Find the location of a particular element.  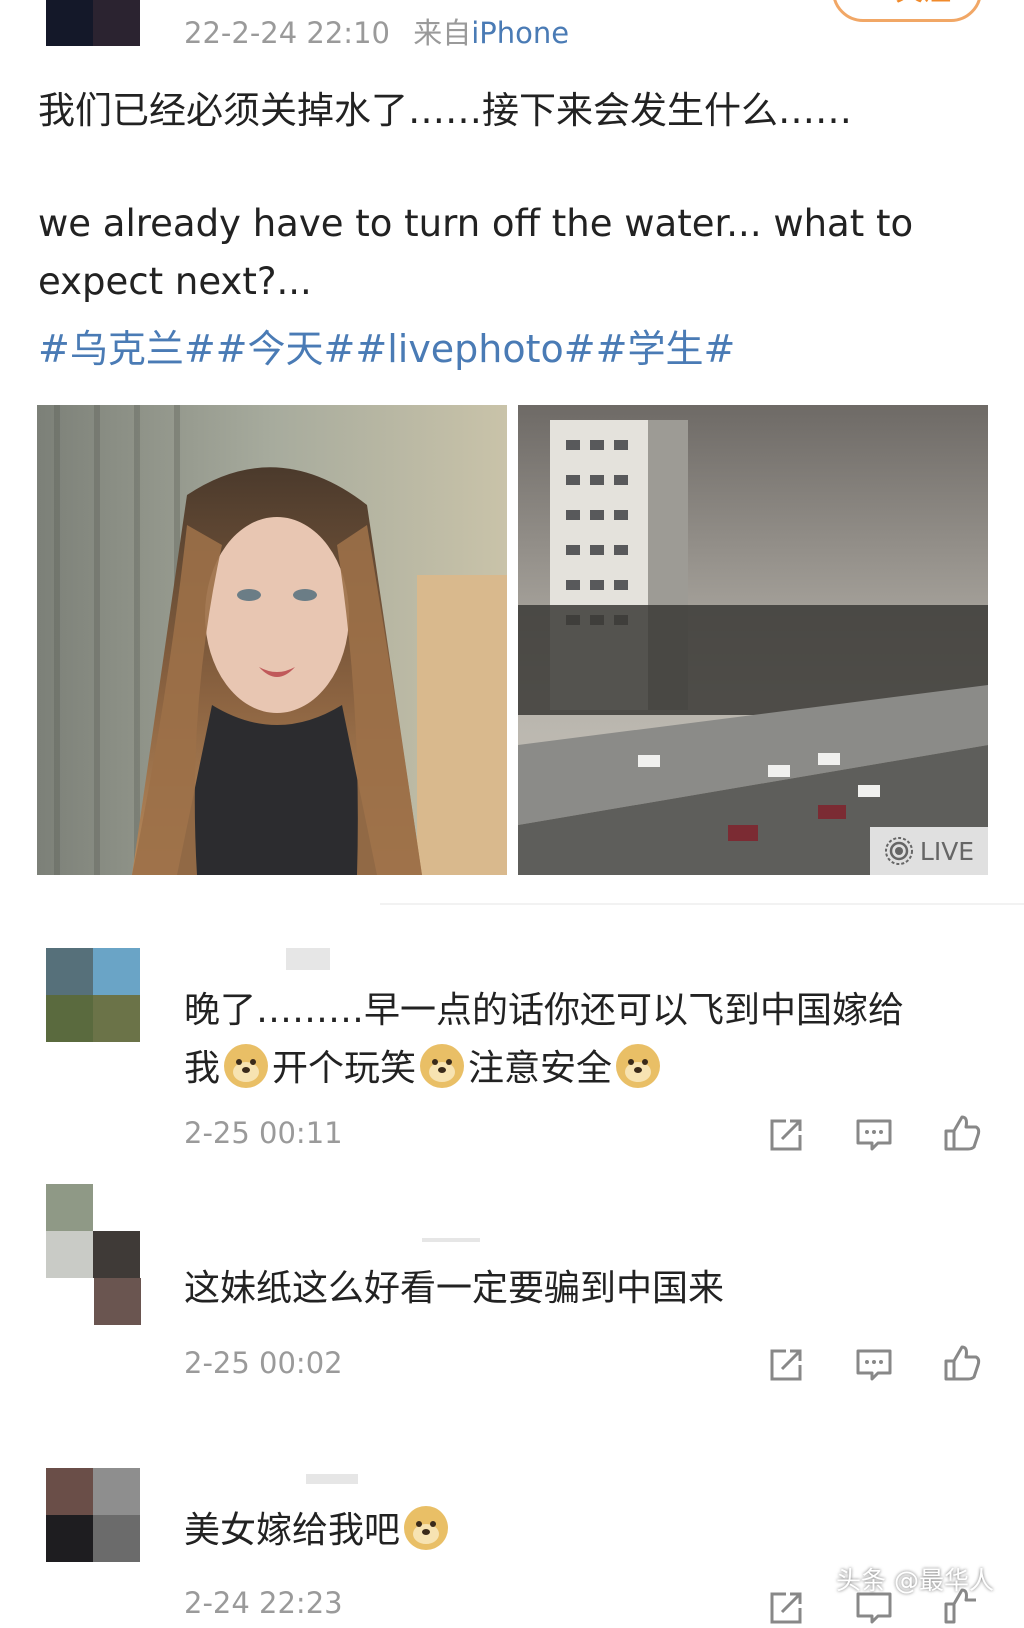

post-author-avatar is located at coordinates (93, 23).